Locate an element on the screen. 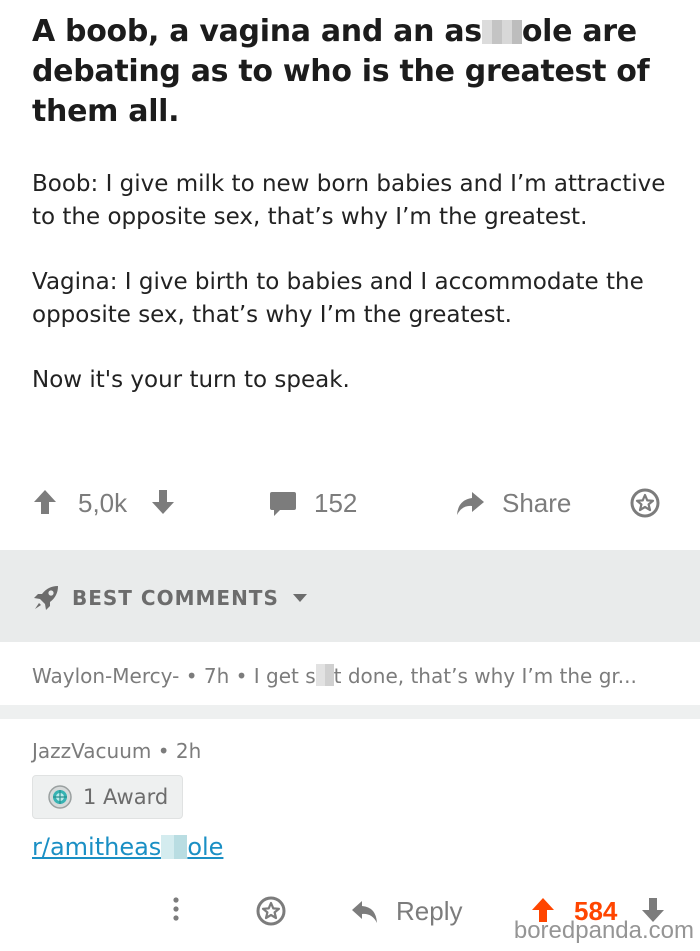 The image size is (700, 951). share-label: Share is located at coordinates (537, 503).